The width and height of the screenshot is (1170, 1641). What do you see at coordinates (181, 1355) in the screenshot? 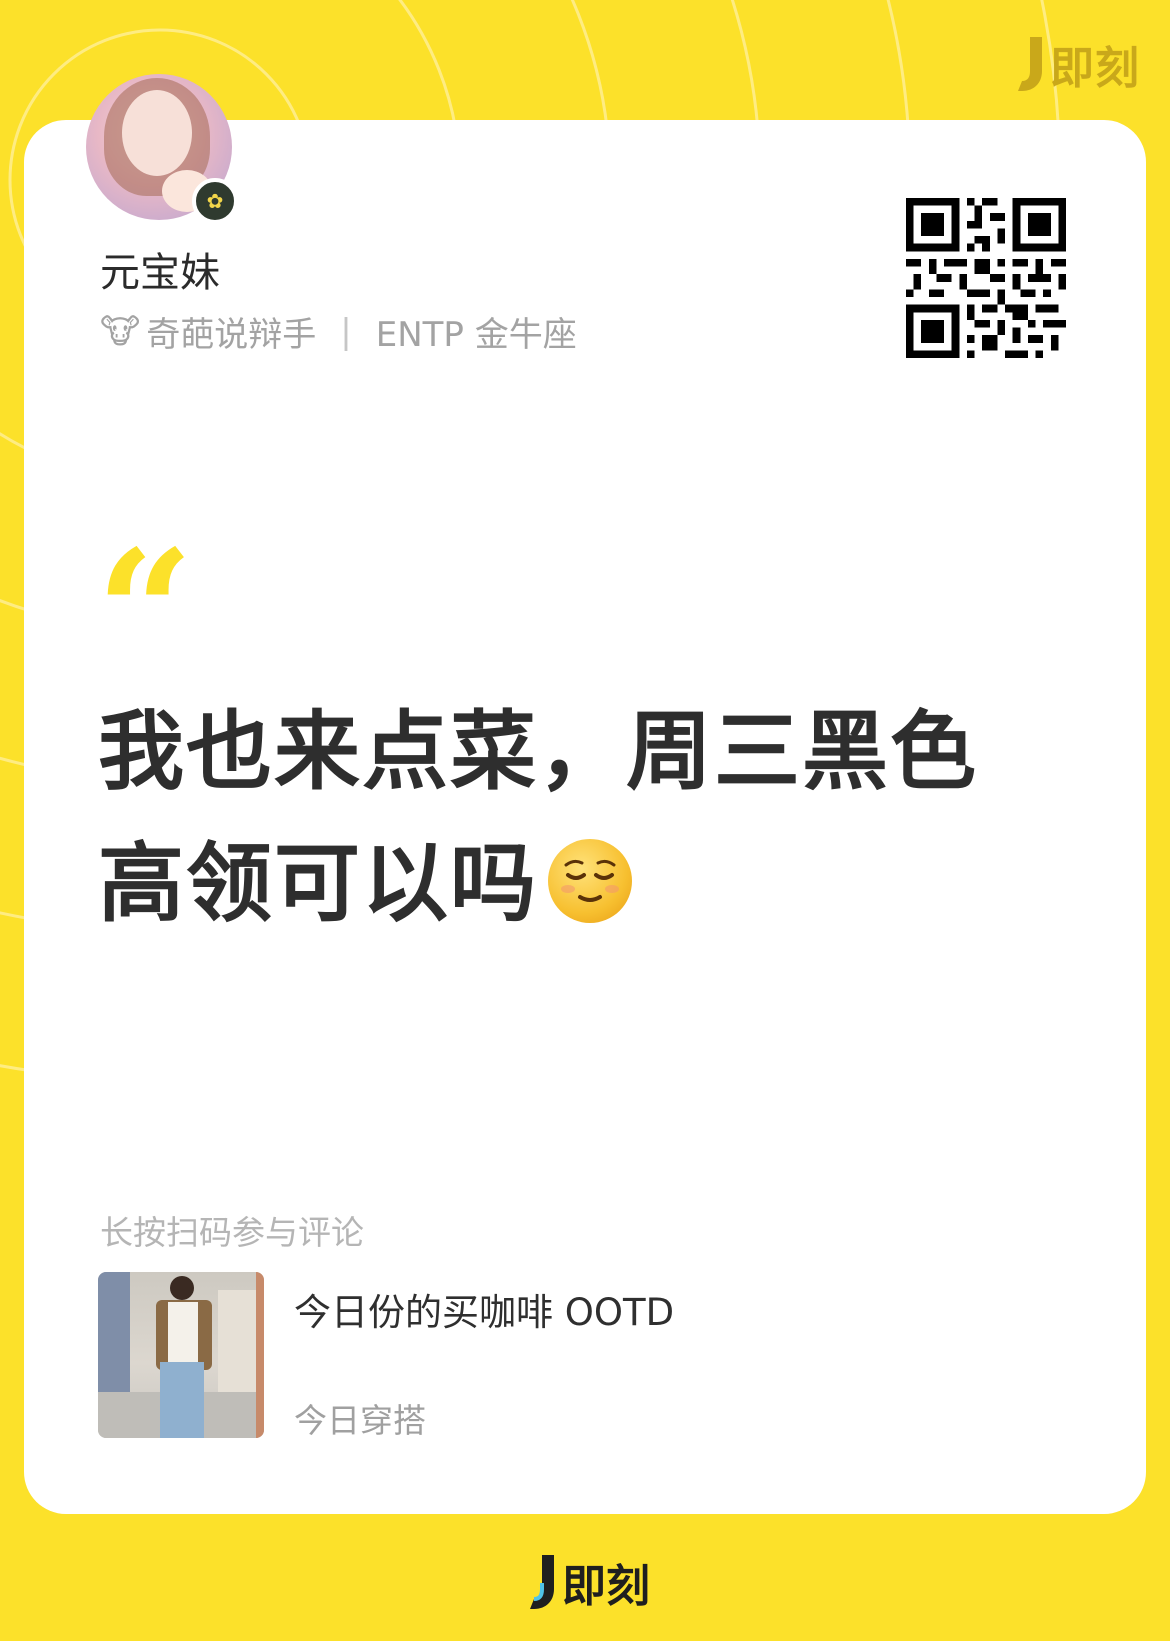
I see `topic-thumbnail` at bounding box center [181, 1355].